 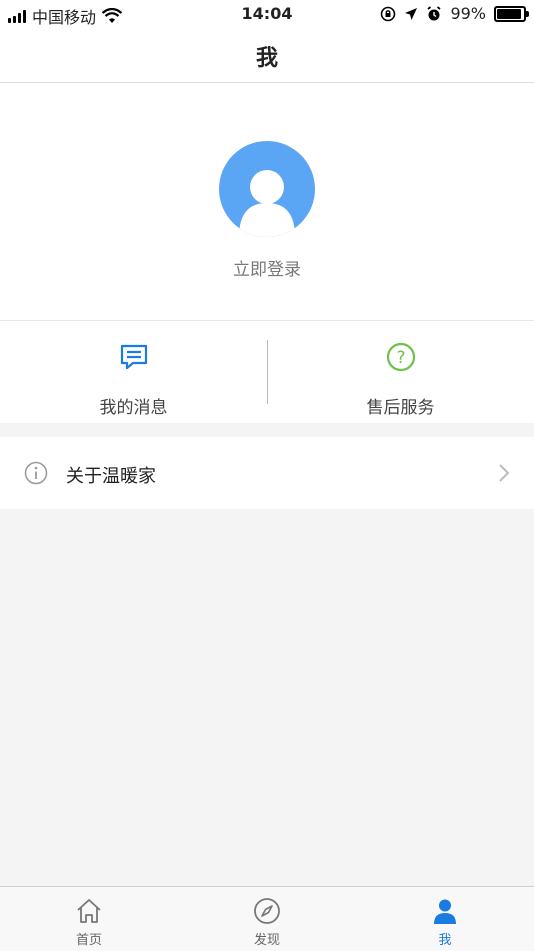 What do you see at coordinates (267, 911) in the screenshot?
I see `compass-icon` at bounding box center [267, 911].